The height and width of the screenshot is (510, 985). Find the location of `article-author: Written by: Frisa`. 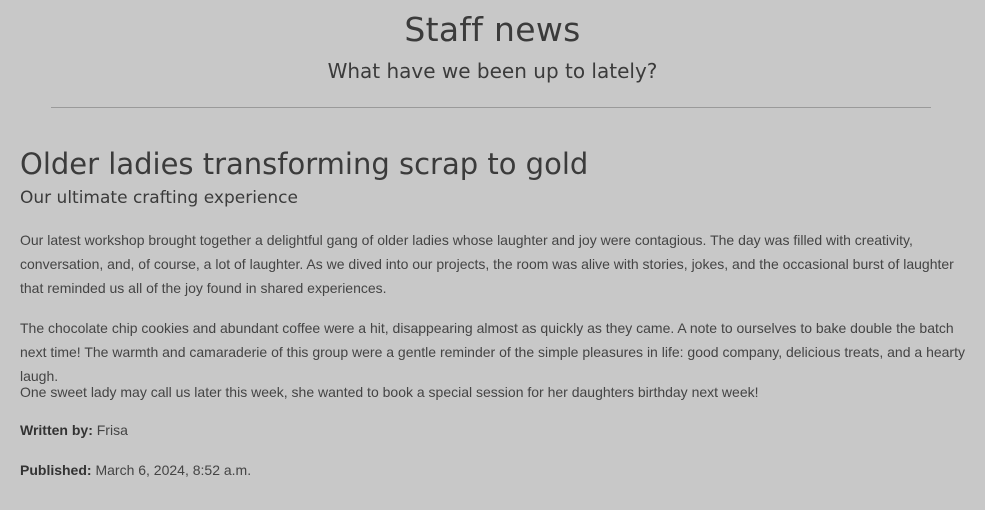

article-author: Written by: Frisa is located at coordinates (492, 430).